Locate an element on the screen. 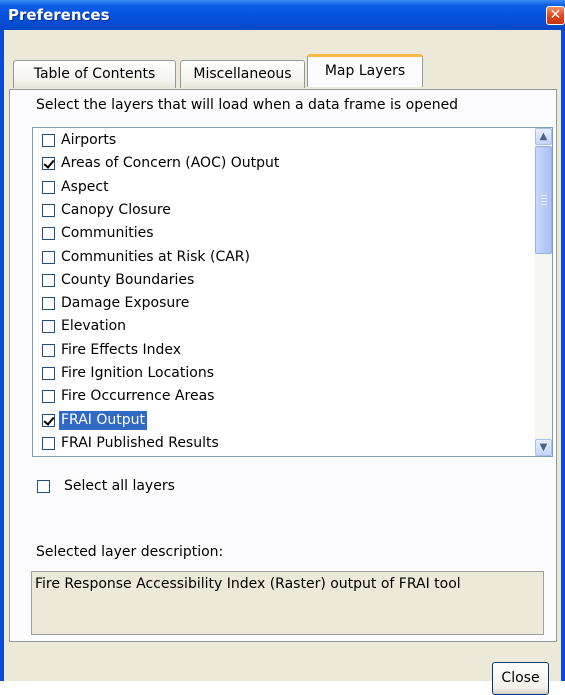  layer-label: Airports is located at coordinates (88, 140).